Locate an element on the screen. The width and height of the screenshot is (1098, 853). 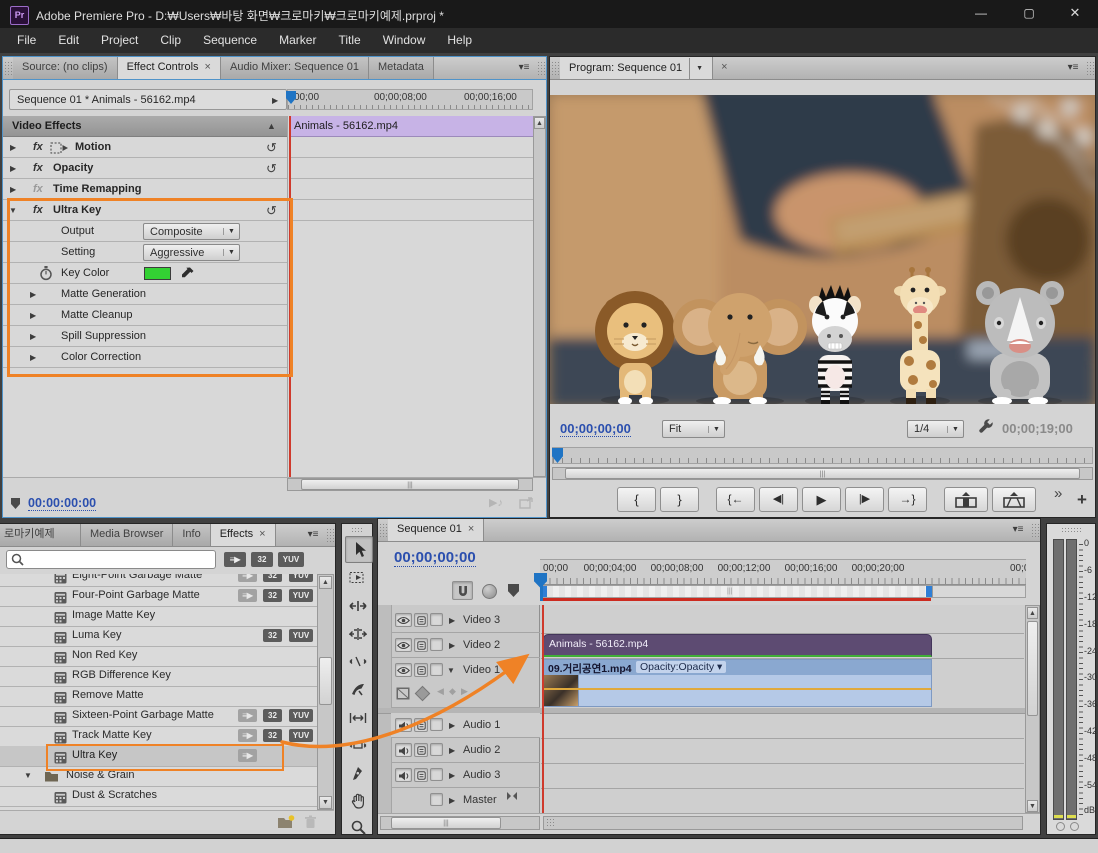
vscroll-thumb is located at coordinates (325, 681).